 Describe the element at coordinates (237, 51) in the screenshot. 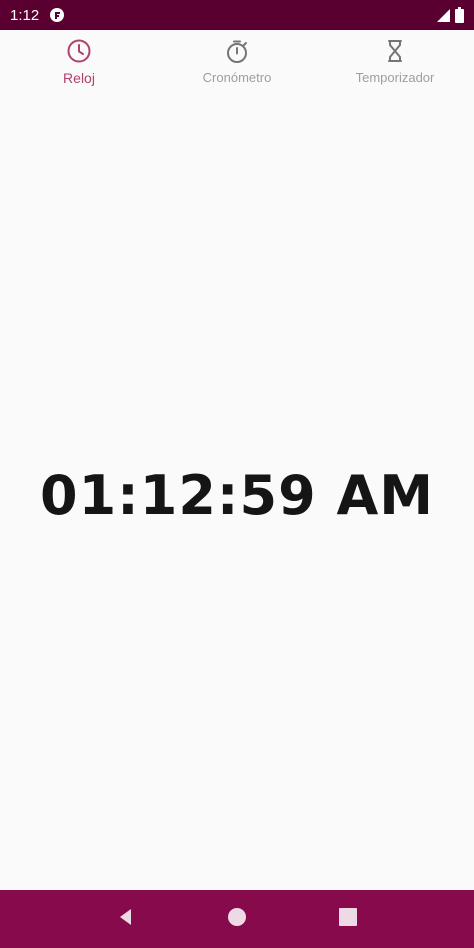

I see `stopwatch-icon` at that location.